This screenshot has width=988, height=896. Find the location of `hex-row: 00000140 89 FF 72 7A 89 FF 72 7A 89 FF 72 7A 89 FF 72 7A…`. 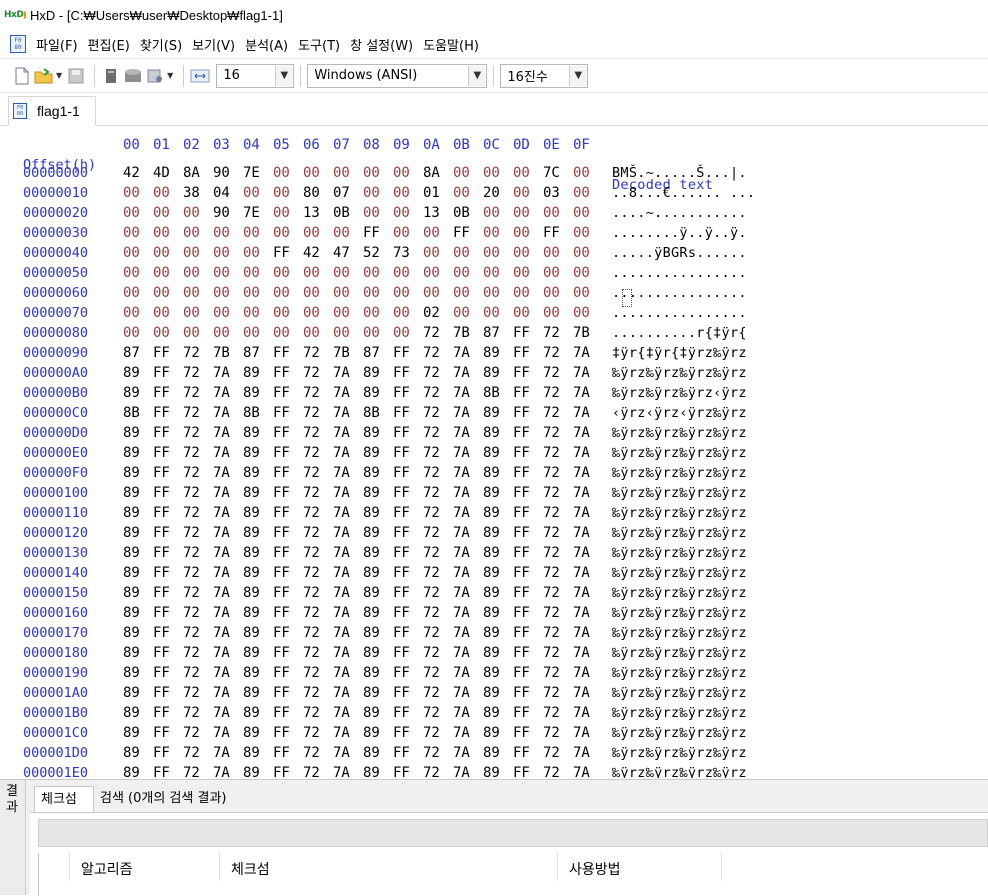

hex-row: 00000140 89 FF 72 7A 89 FF 72 7A 89 FF 72 7A 89 FF 72 7A… is located at coordinates (494, 573).